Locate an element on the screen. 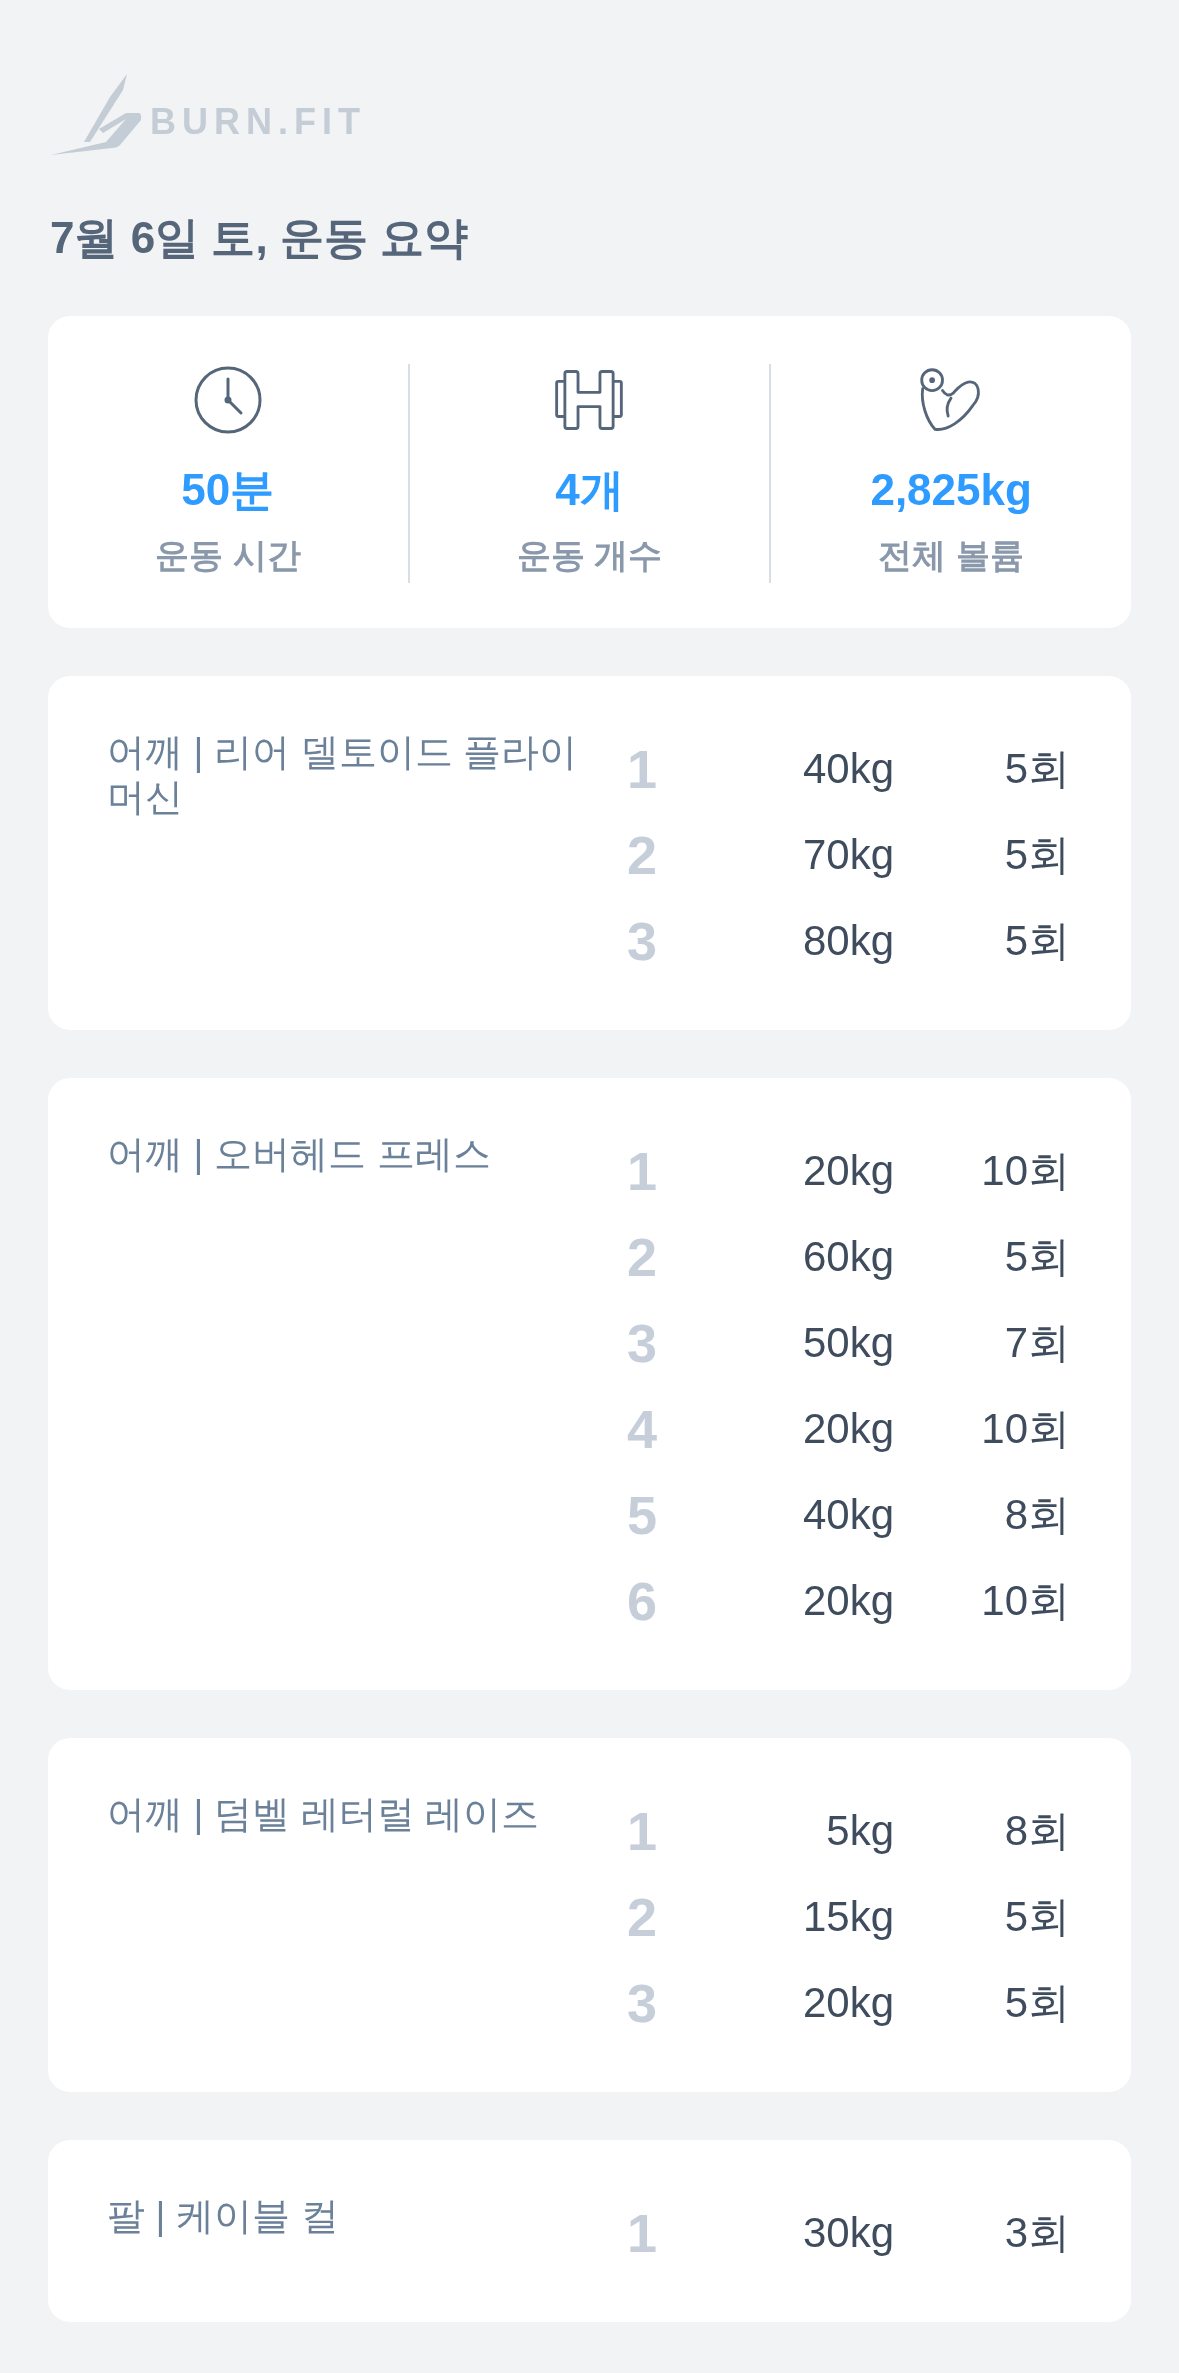  set-weight: 30kg is located at coordinates (848, 2233).